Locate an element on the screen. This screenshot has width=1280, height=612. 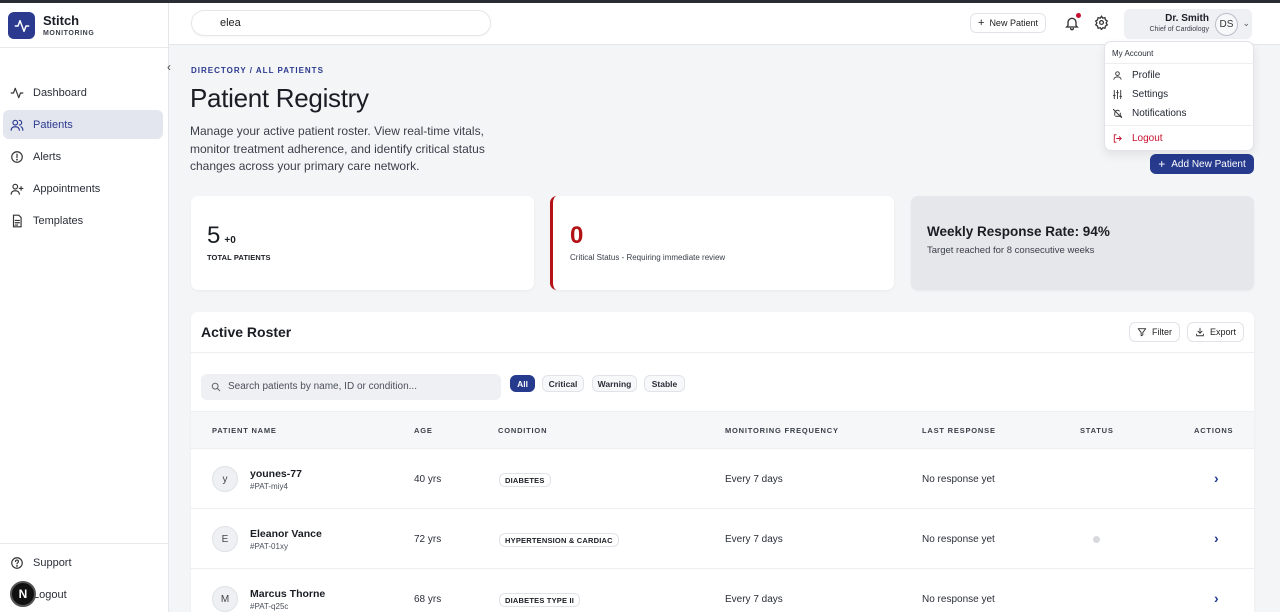
status-indicator is located at coordinates (1096, 539).